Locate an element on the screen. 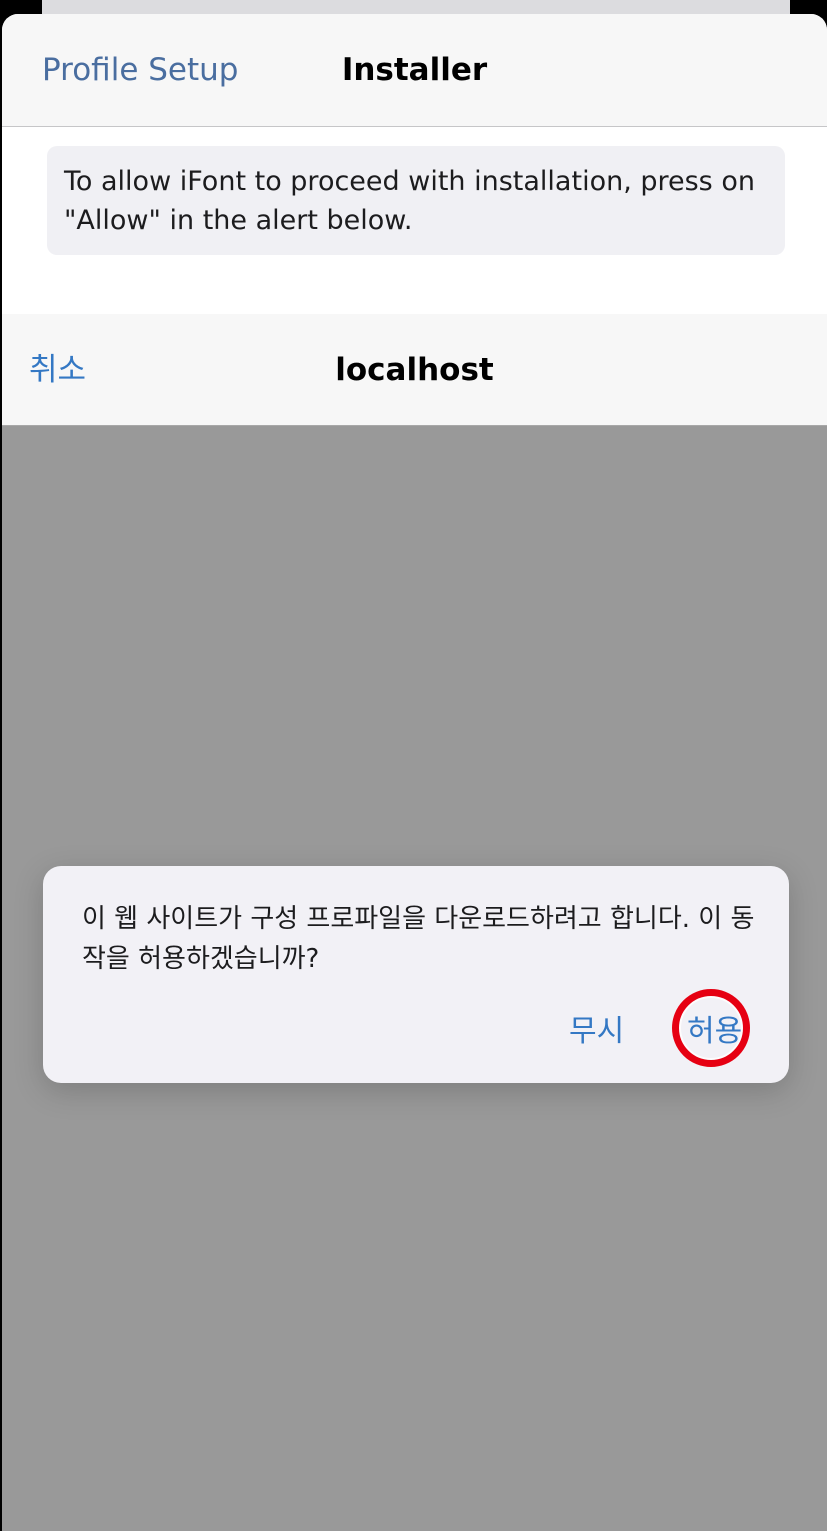  web-view-navigation-bar: 취소 localhost is located at coordinates (414, 370).